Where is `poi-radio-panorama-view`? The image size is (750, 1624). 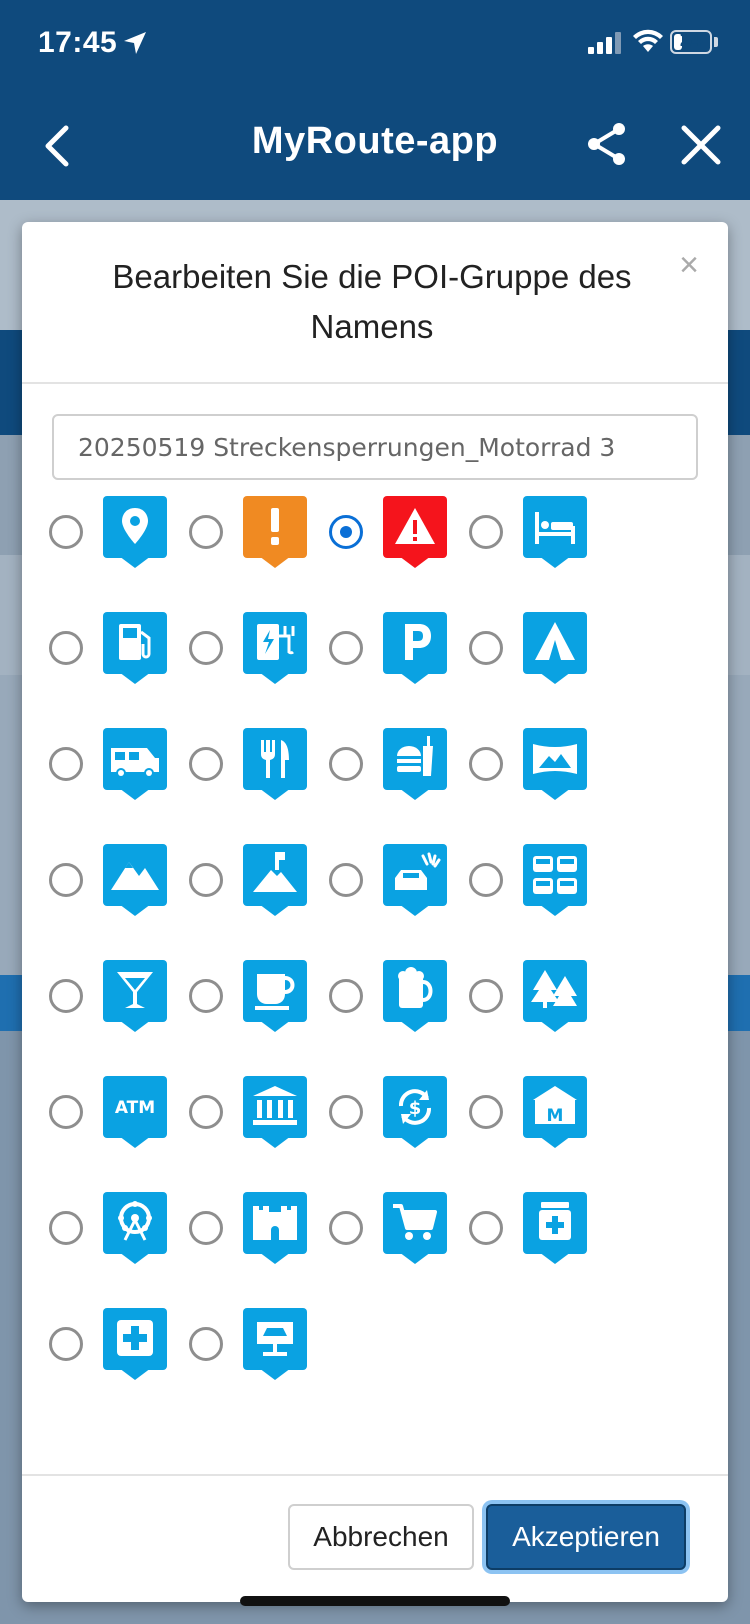
poi-radio-panorama-view is located at coordinates (486, 764).